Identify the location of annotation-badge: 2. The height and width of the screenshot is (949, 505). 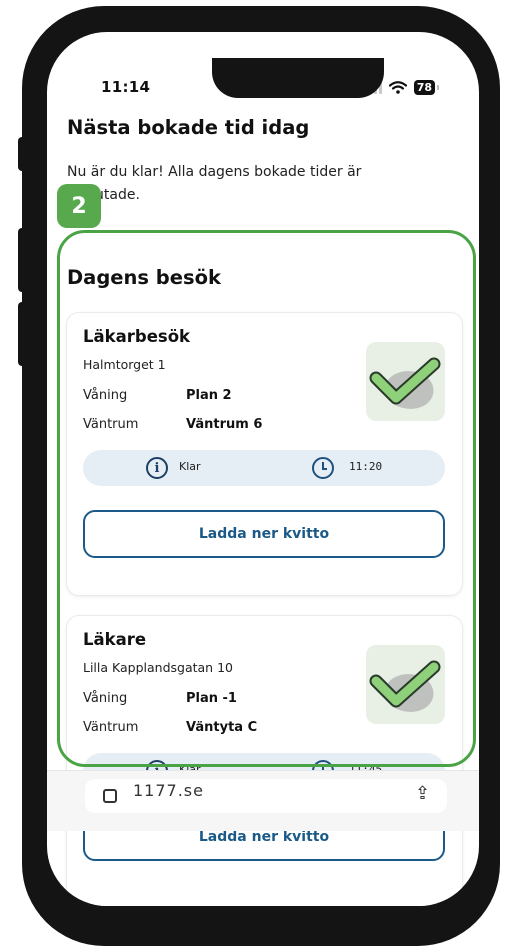
(79, 206).